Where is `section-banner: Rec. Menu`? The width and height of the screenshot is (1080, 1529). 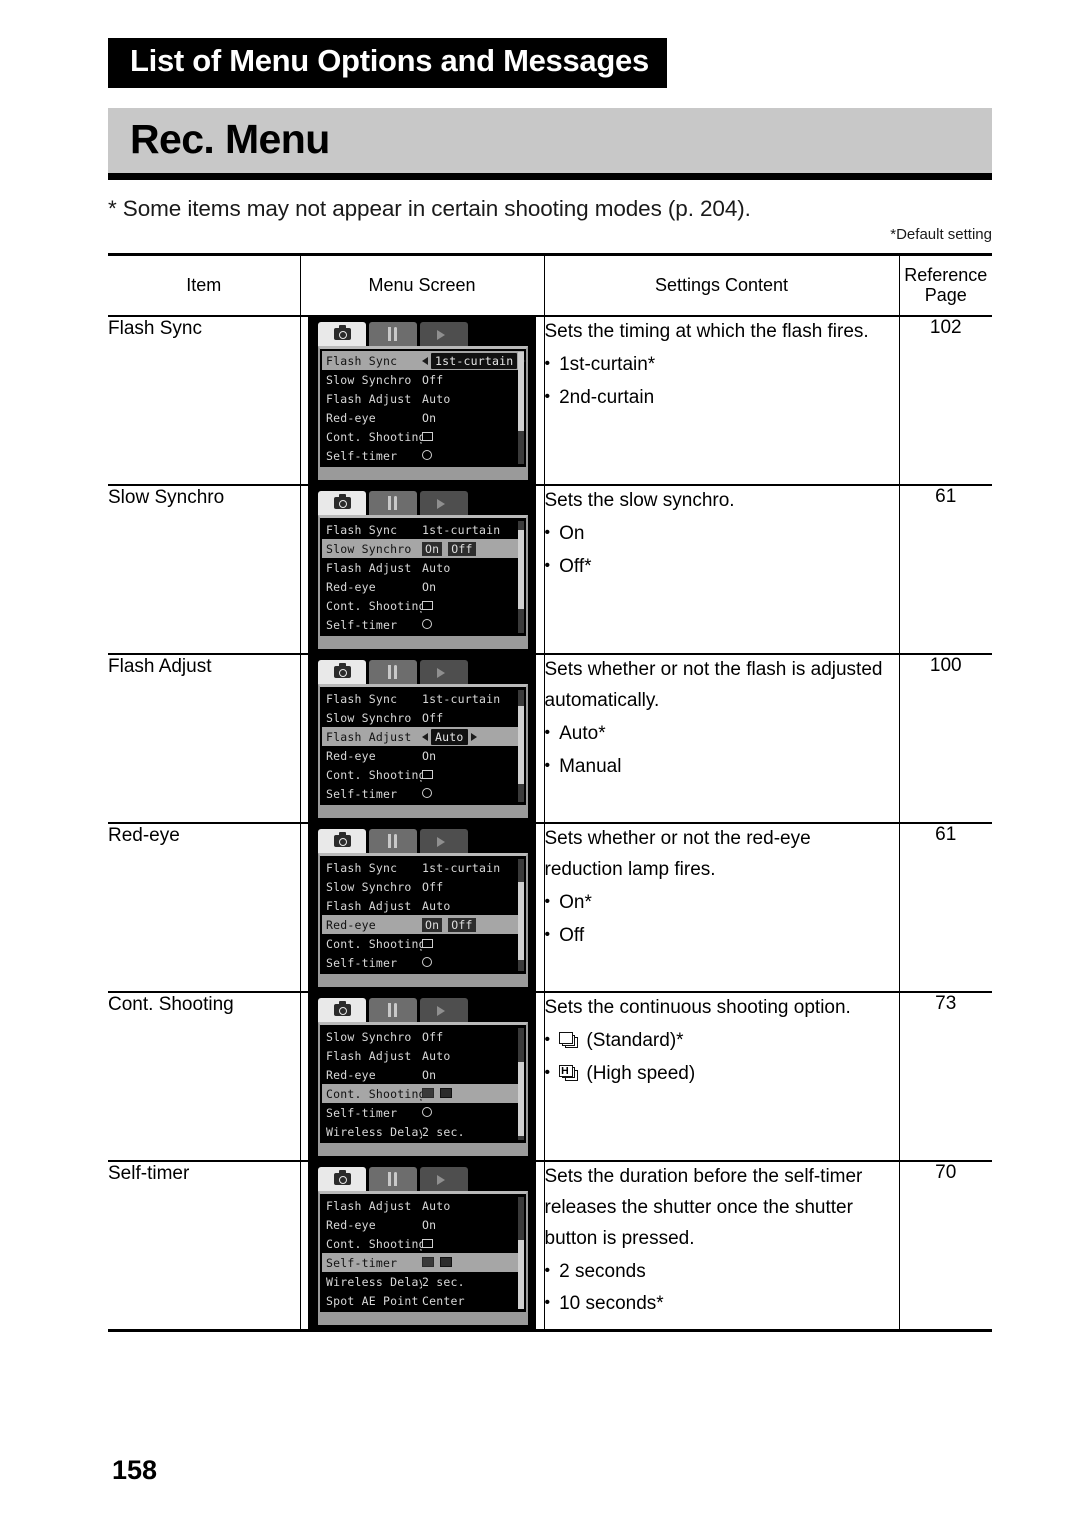
section-banner: Rec. Menu is located at coordinates (550, 144).